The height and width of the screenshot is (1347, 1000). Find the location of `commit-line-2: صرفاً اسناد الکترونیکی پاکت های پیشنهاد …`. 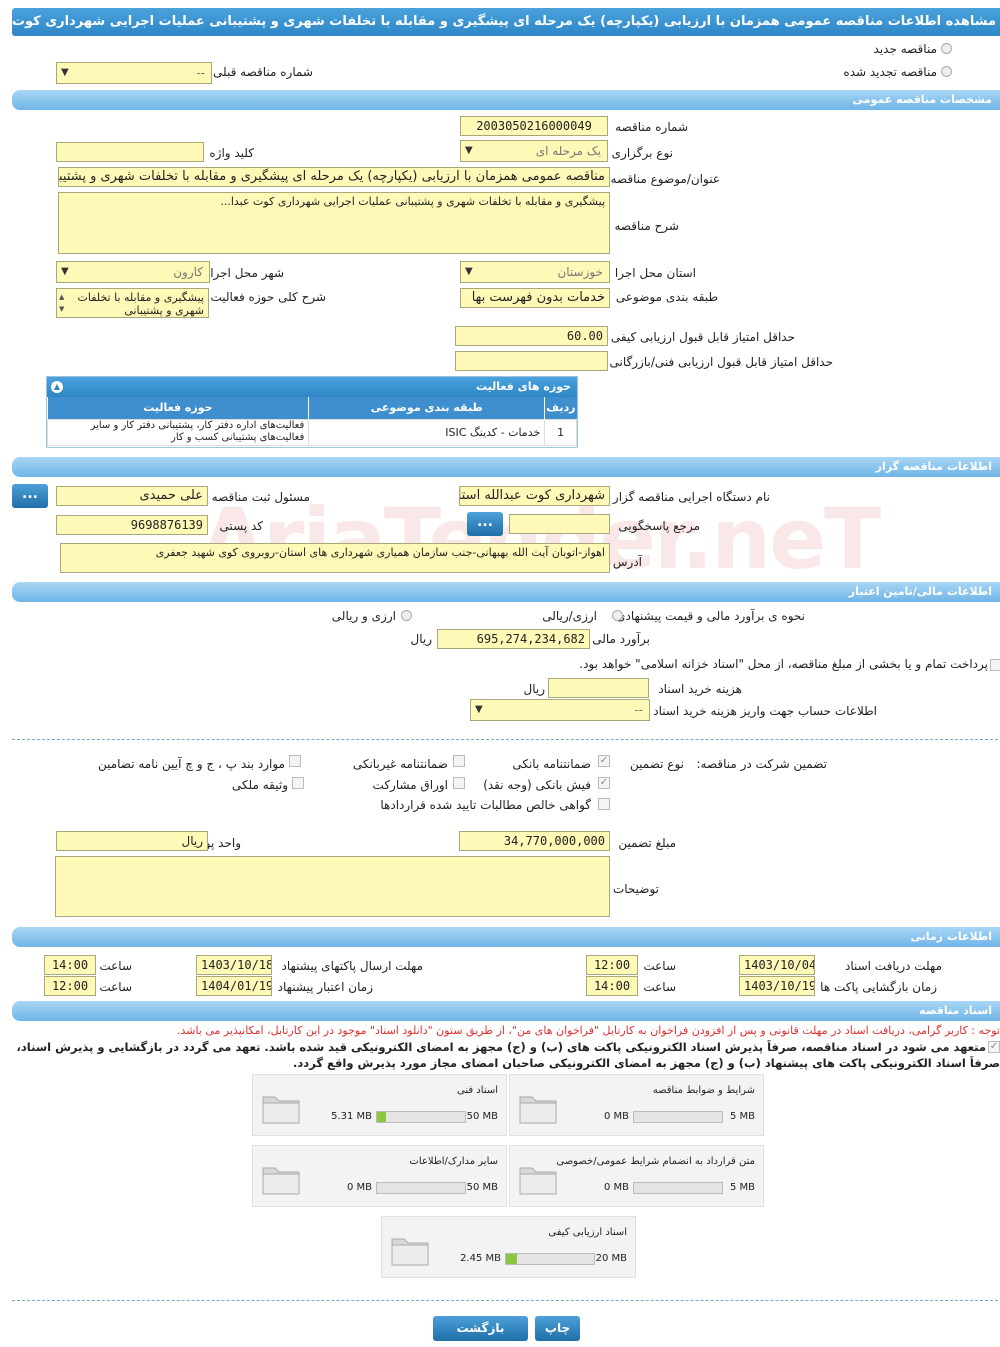

commit-line-2: صرفاً اسناد الکترونیکی پاکت های پیشنهاد … is located at coordinates (646, 1063).